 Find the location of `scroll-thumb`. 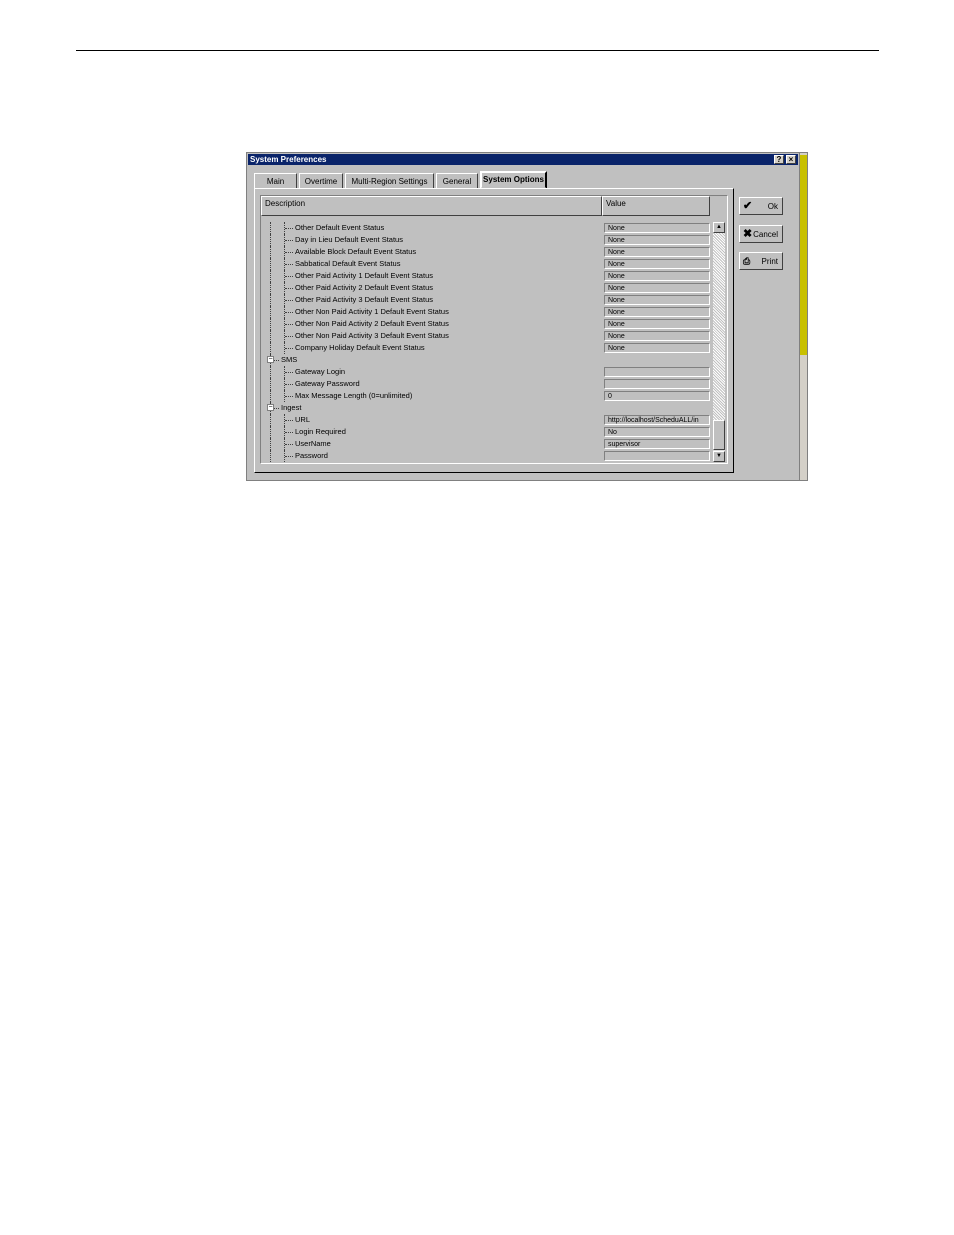

scroll-thumb is located at coordinates (719, 435).